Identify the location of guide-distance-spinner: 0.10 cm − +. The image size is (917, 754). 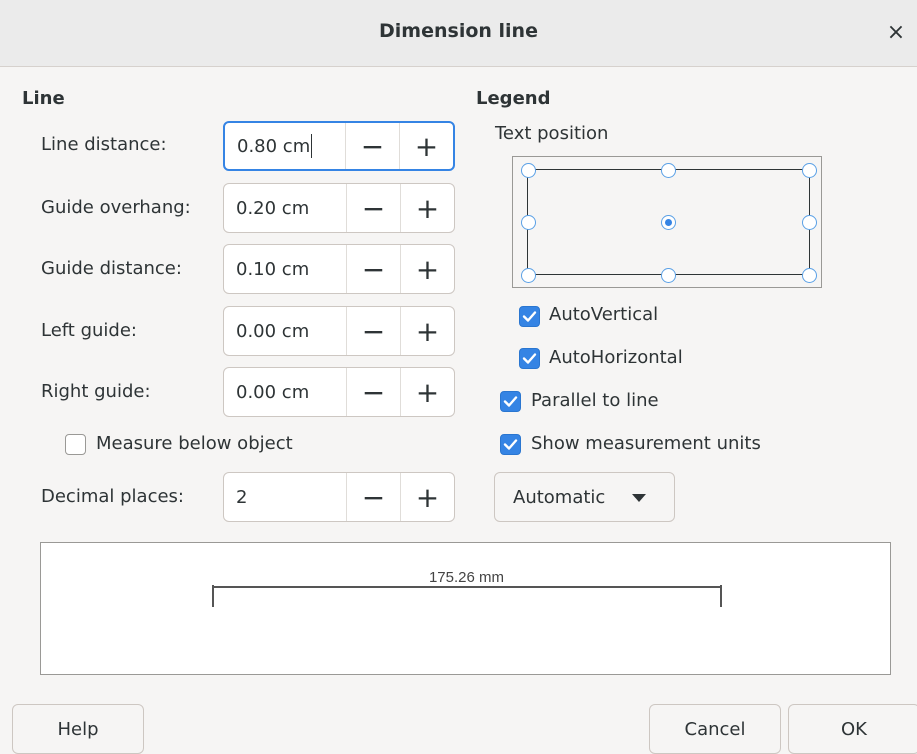
(339, 269).